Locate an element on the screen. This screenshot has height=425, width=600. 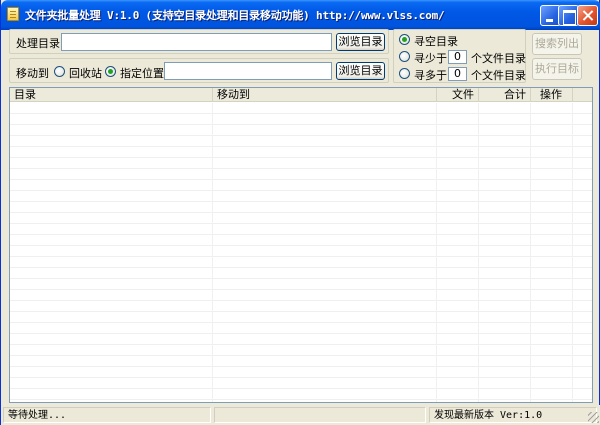
status-middle is located at coordinates (320, 415).